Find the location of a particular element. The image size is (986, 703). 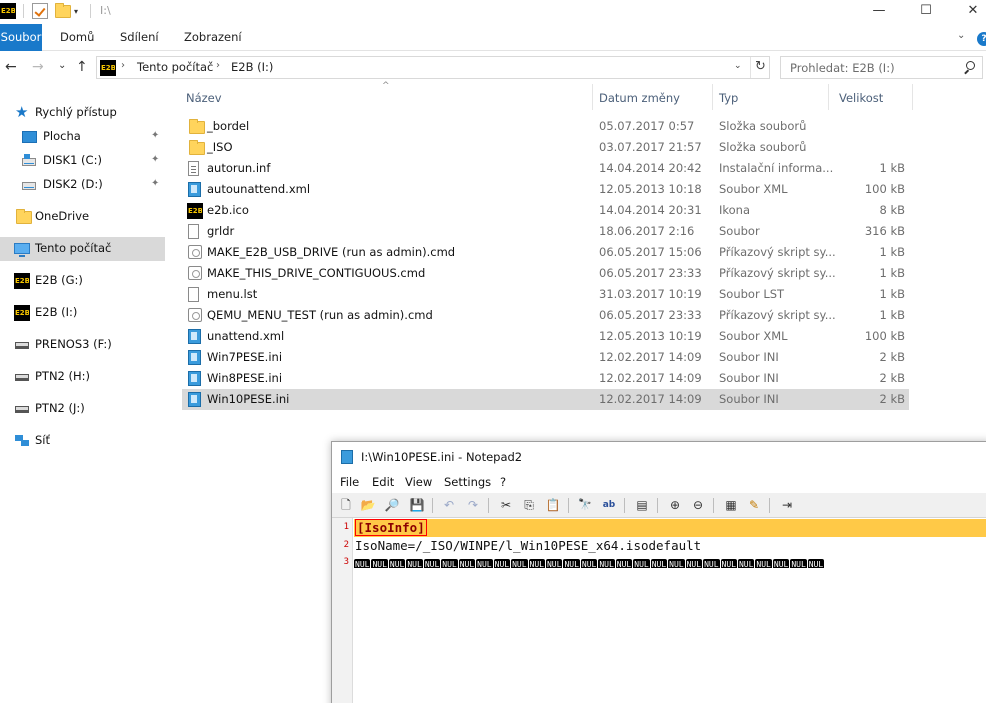

search-placeholder: Prohledat: E2B (I:) is located at coordinates (842, 68).